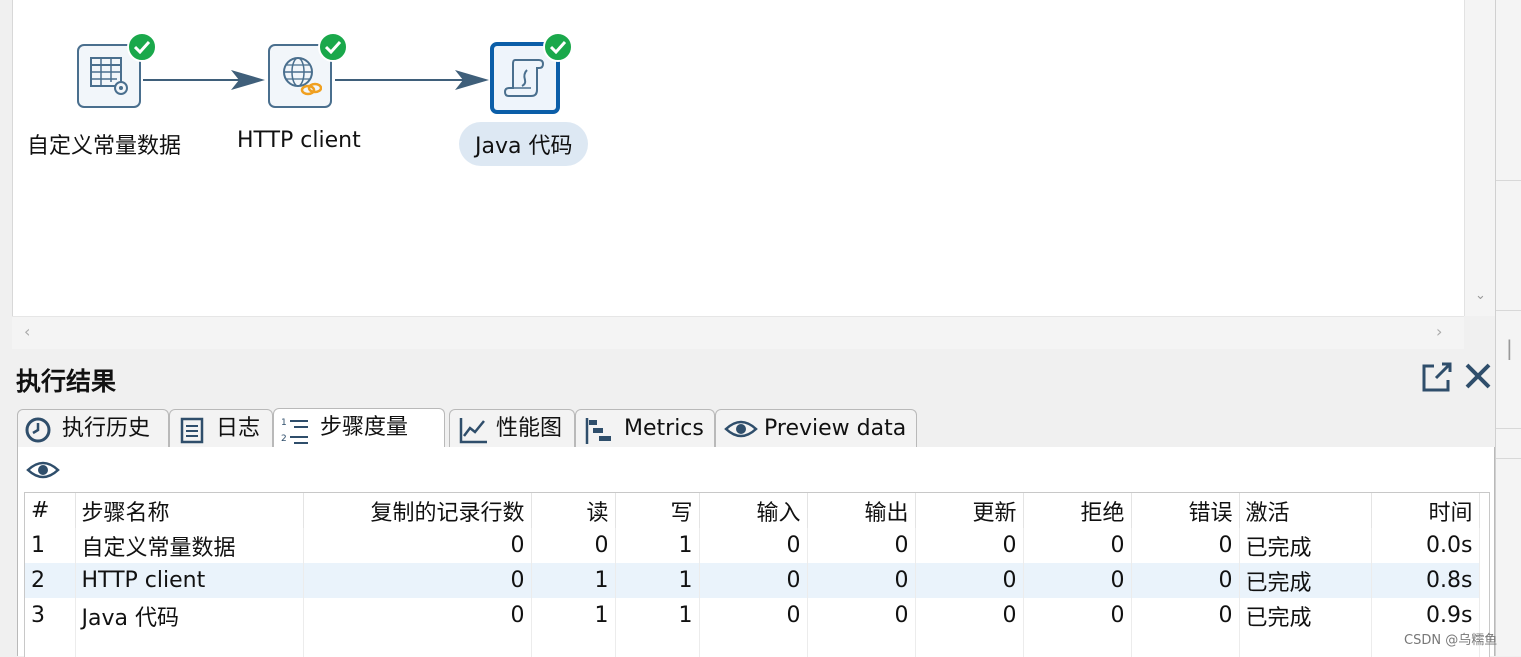 The image size is (1521, 657). I want to click on column-header: 错误, so click(1185, 510).